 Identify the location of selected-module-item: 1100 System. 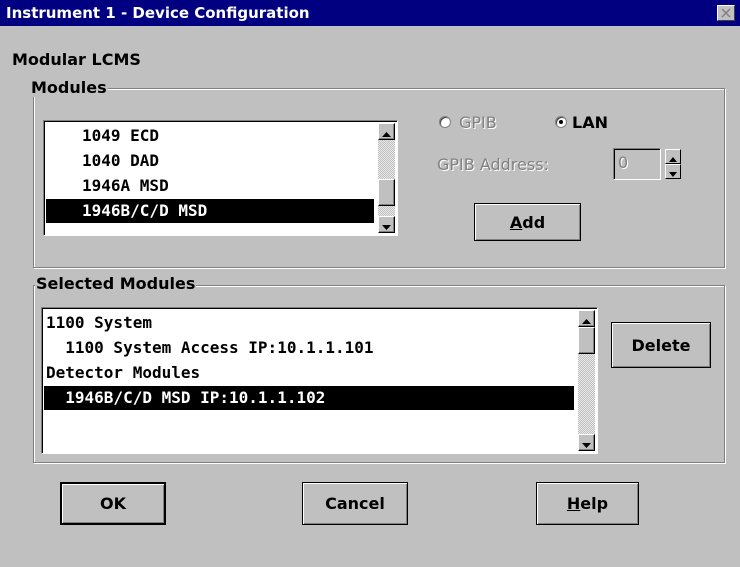
(309, 323).